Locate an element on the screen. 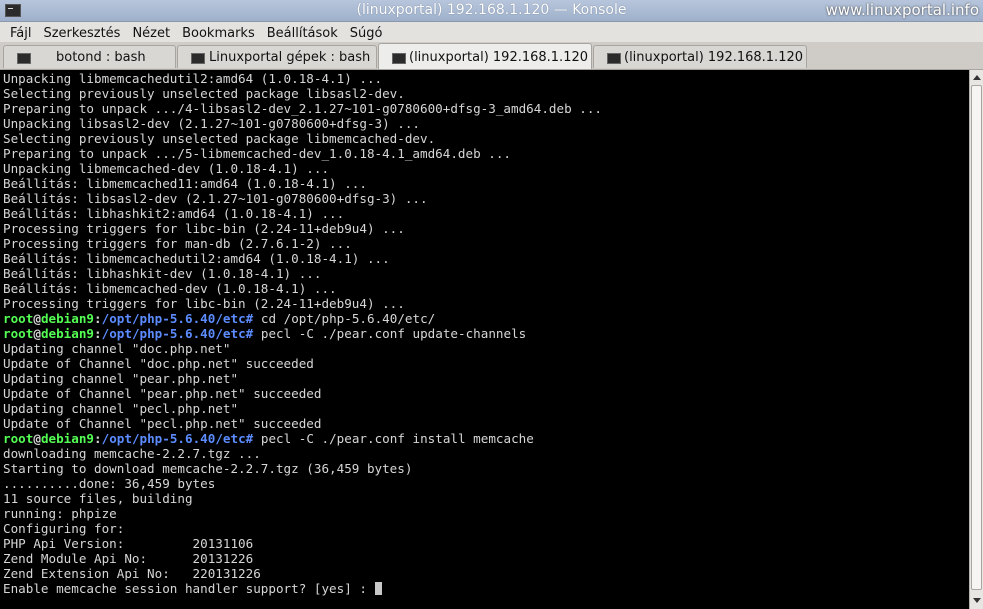  menu-help: Súgó is located at coordinates (366, 34).